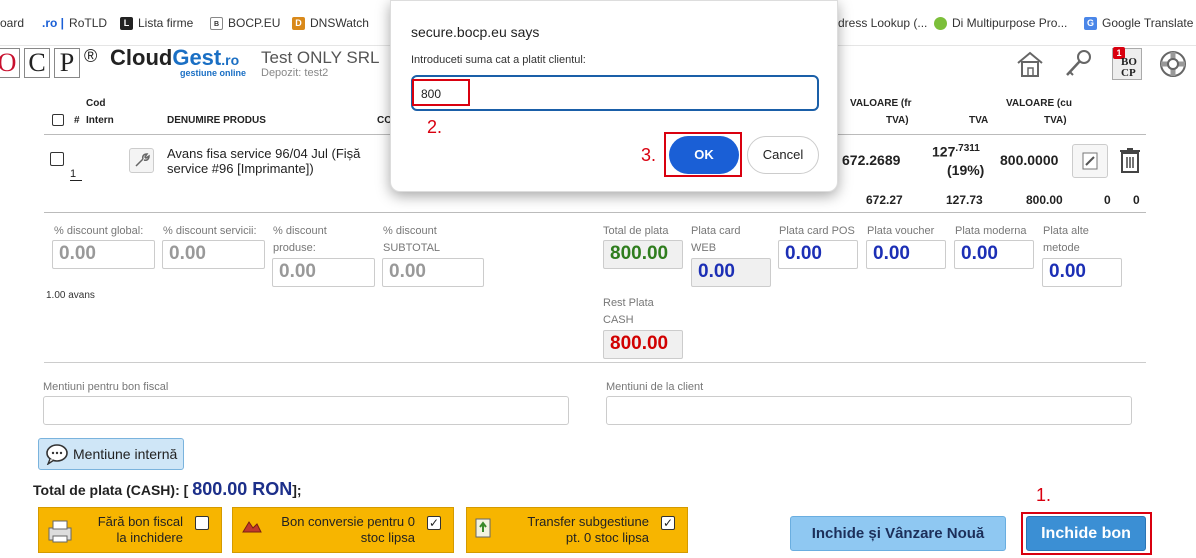 The image size is (1196, 558). Describe the element at coordinates (906, 254) in the screenshot. I see `plata-voucher-input: 0.00` at that location.